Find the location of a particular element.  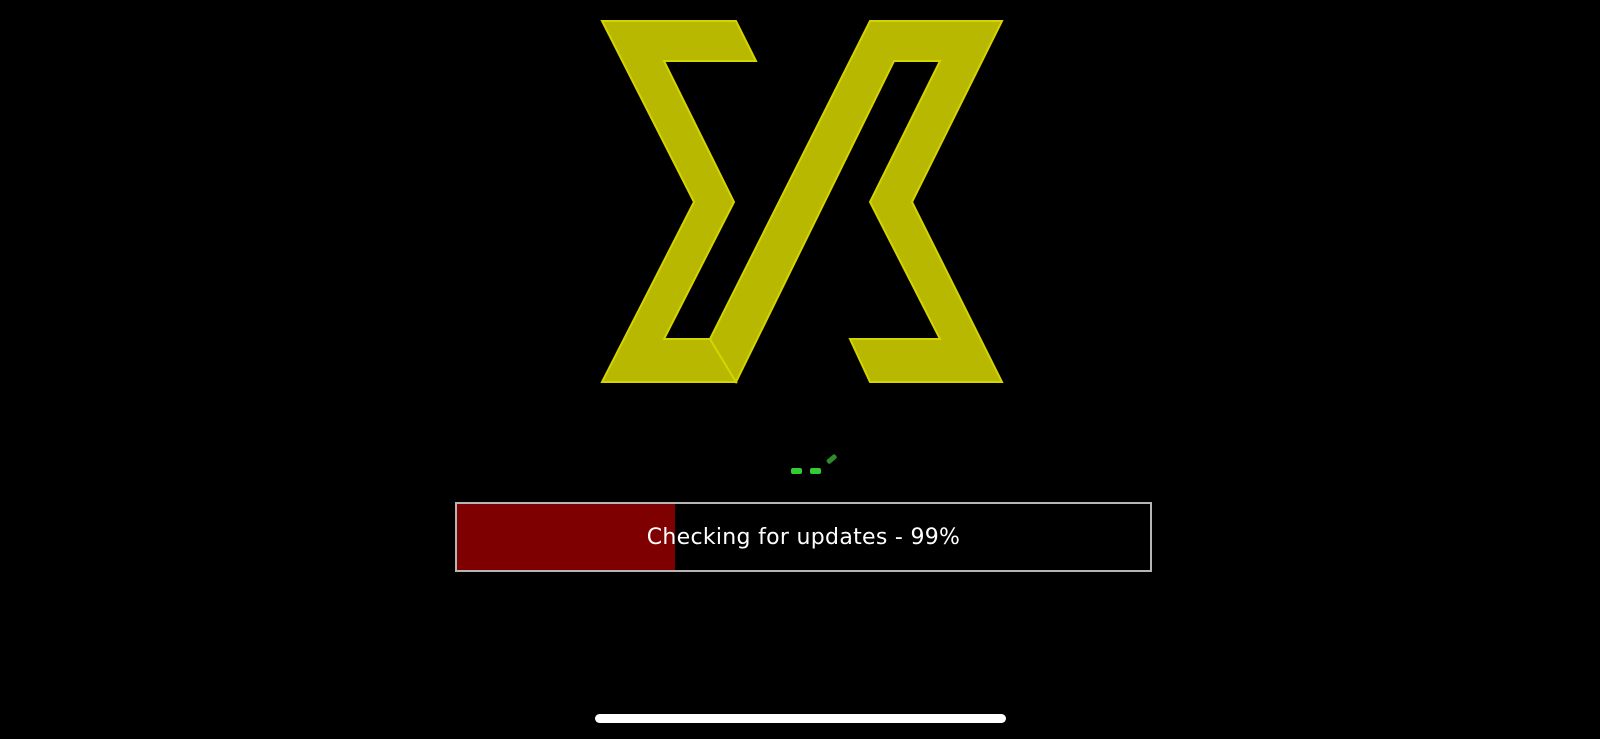

app-logo is located at coordinates (802, 202).